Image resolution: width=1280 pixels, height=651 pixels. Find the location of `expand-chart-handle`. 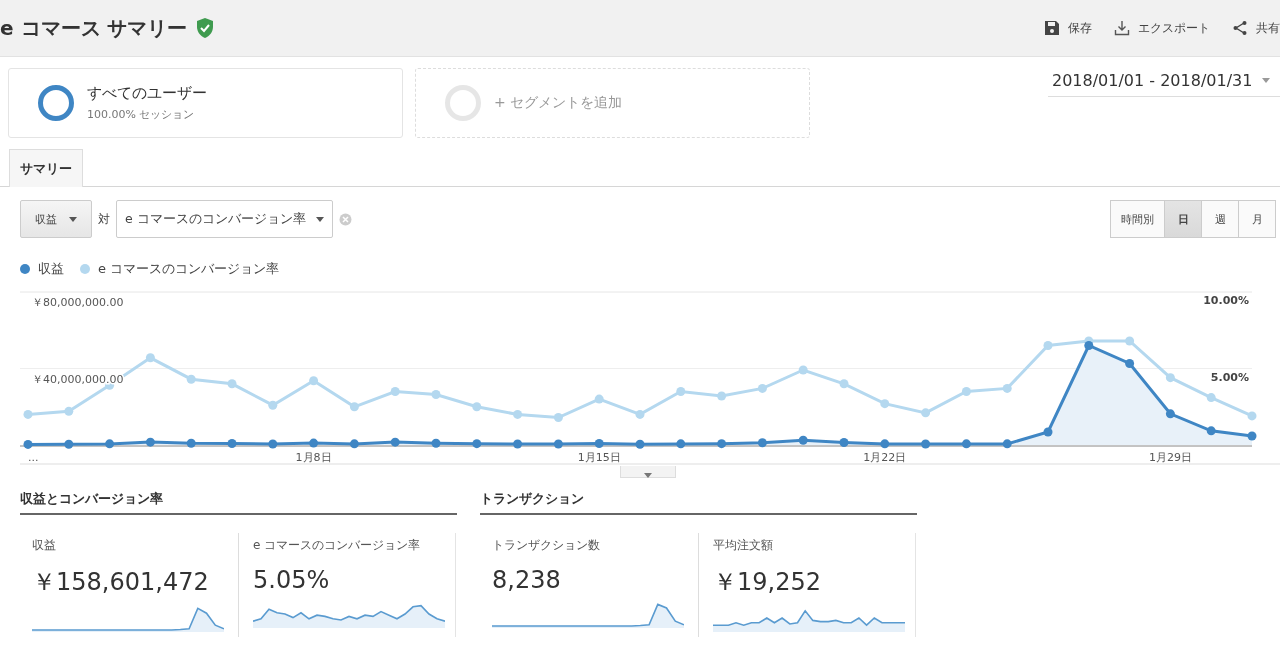

expand-chart-handle is located at coordinates (648, 472).